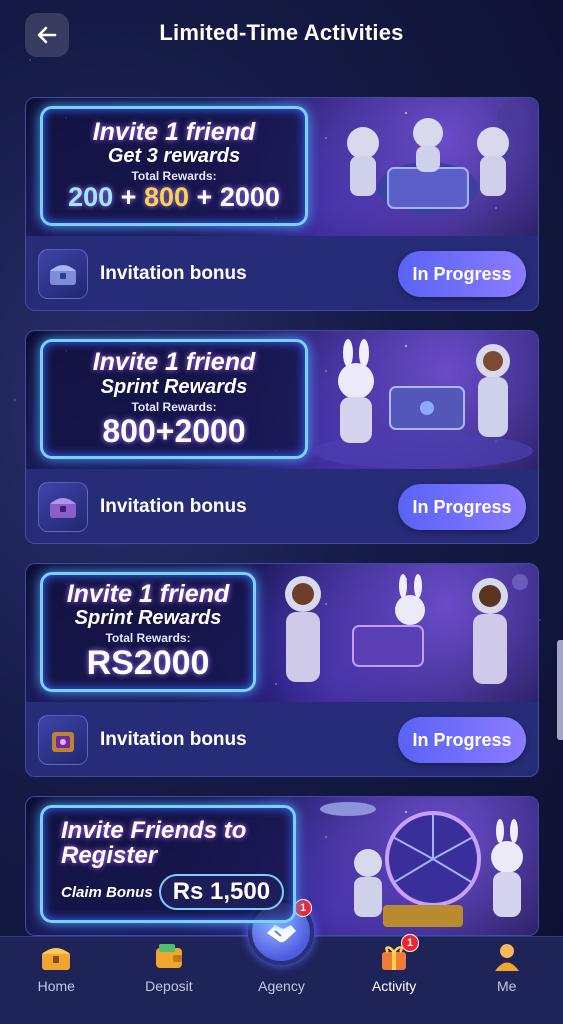  What do you see at coordinates (410, 943) in the screenshot?
I see `notification-badge: 1` at bounding box center [410, 943].